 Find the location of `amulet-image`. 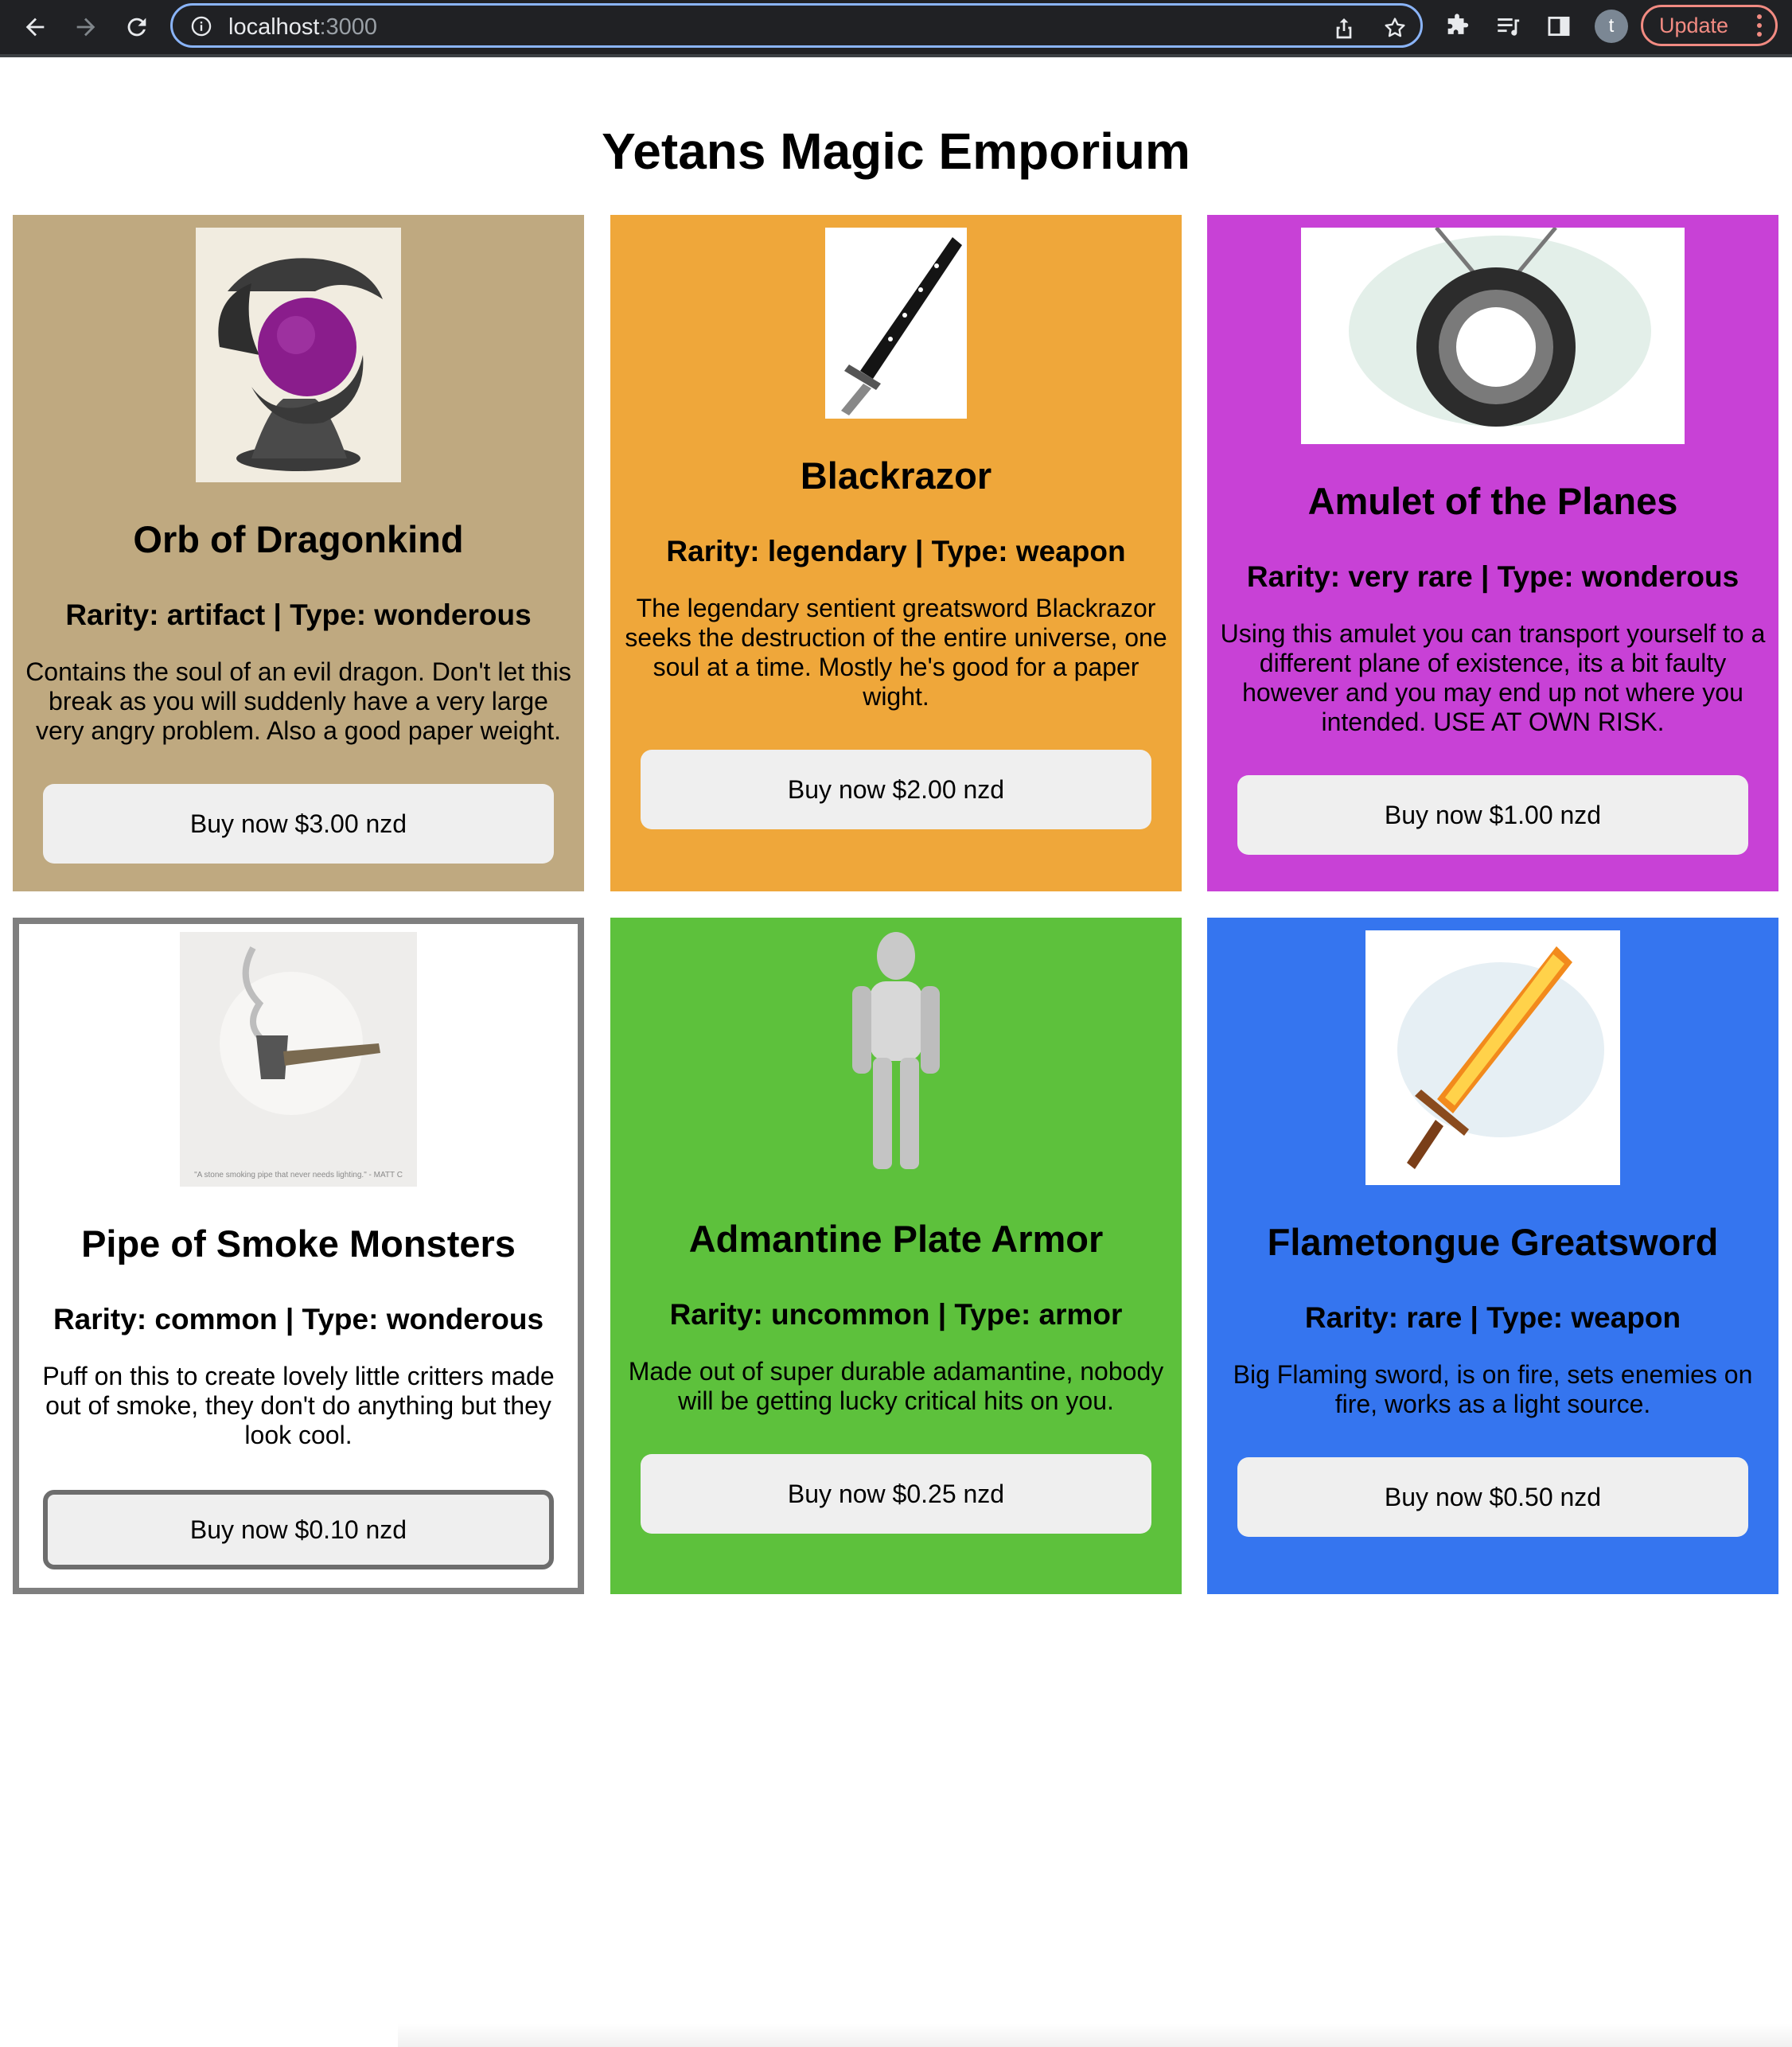

amulet-image is located at coordinates (1493, 336).